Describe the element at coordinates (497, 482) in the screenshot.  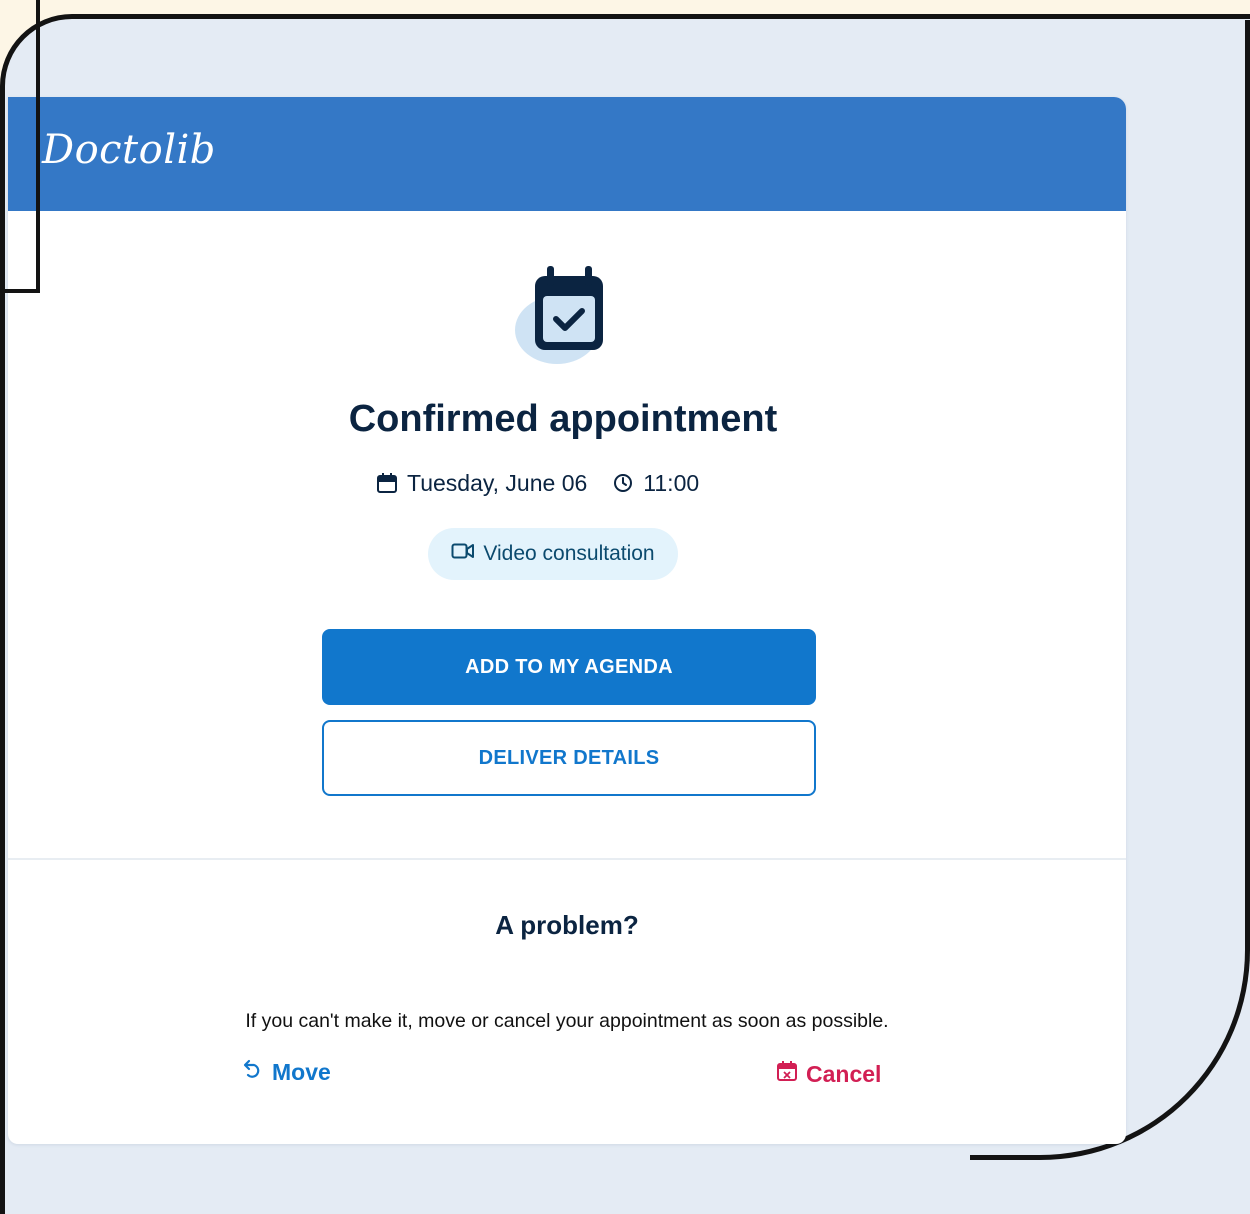
I see `appointment-date: Tuesday, June 06` at that location.